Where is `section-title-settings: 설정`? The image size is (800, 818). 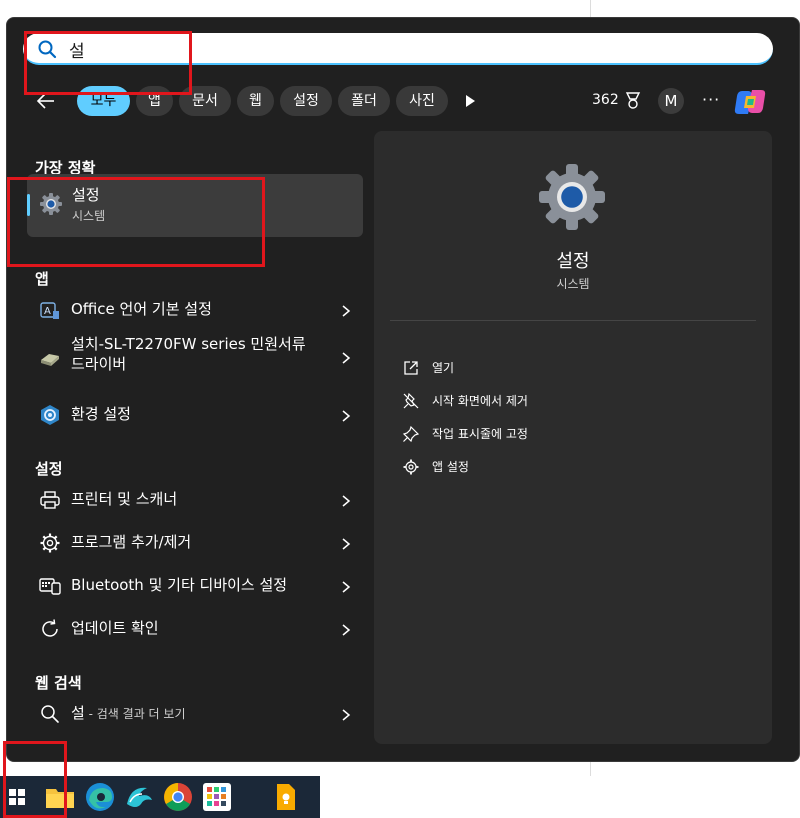
section-title-settings: 설정 is located at coordinates (49, 469).